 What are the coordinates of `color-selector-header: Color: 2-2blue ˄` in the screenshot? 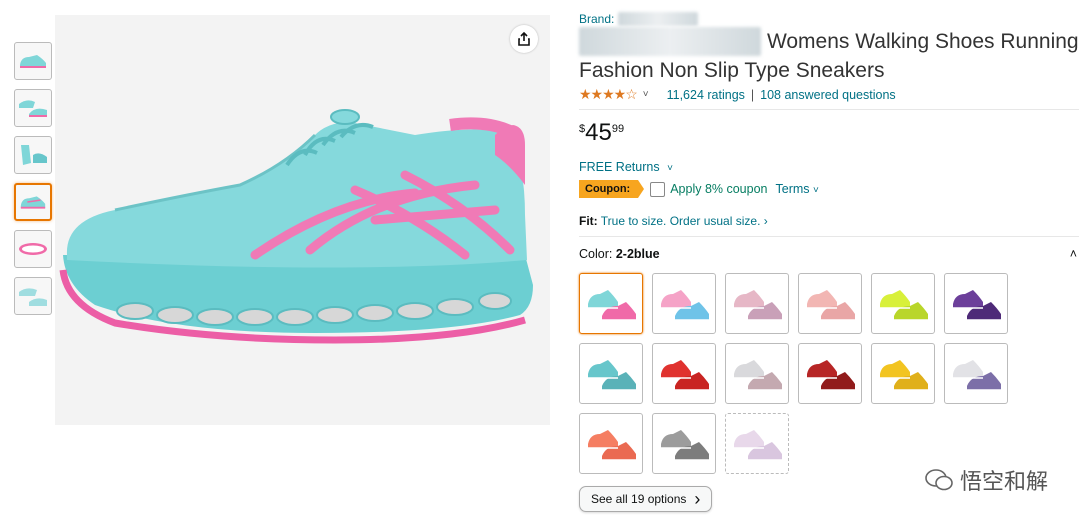 It's located at (829, 248).